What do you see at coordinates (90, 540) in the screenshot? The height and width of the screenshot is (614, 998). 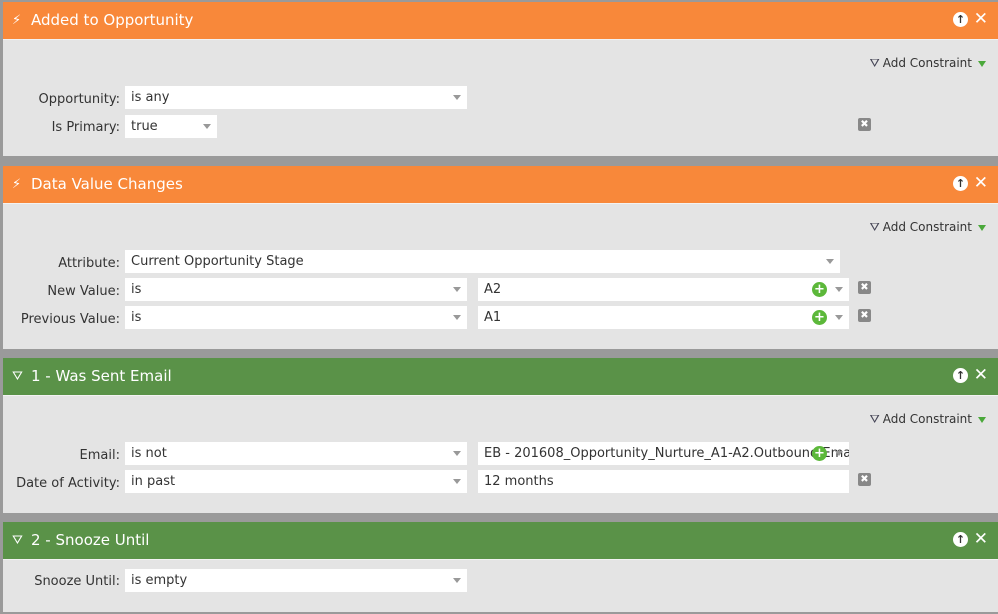 I see `panel-title: 2 - Snooze Until` at bounding box center [90, 540].